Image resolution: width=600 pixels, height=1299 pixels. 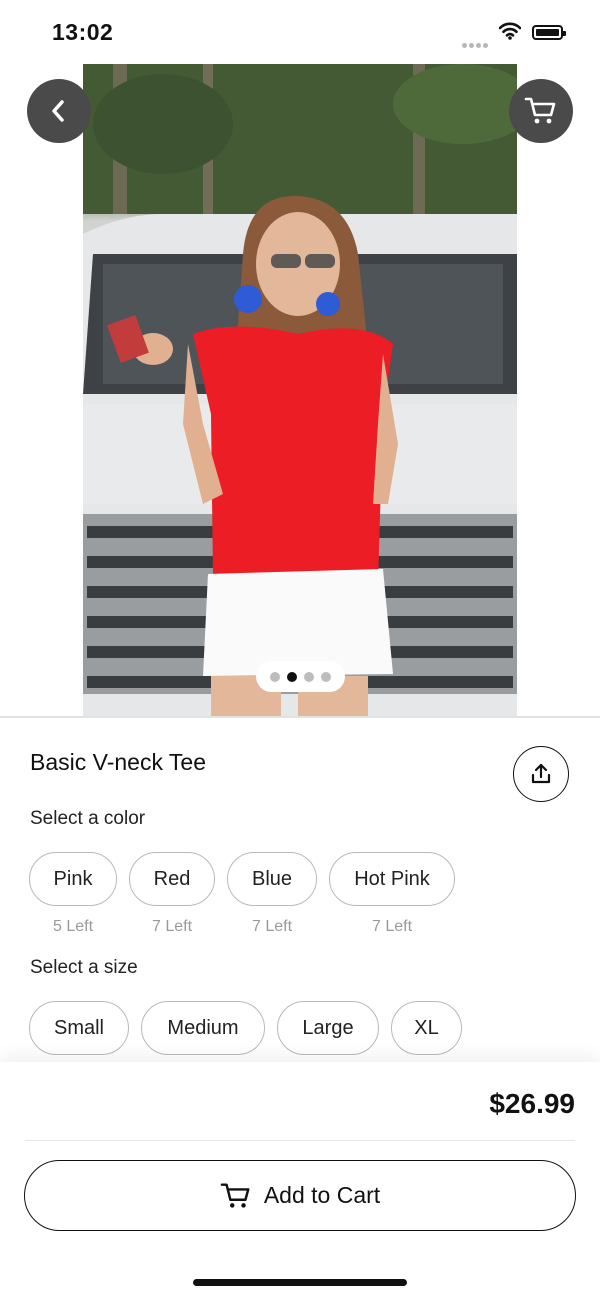 I want to click on carousel-pager, so click(x=300, y=676).